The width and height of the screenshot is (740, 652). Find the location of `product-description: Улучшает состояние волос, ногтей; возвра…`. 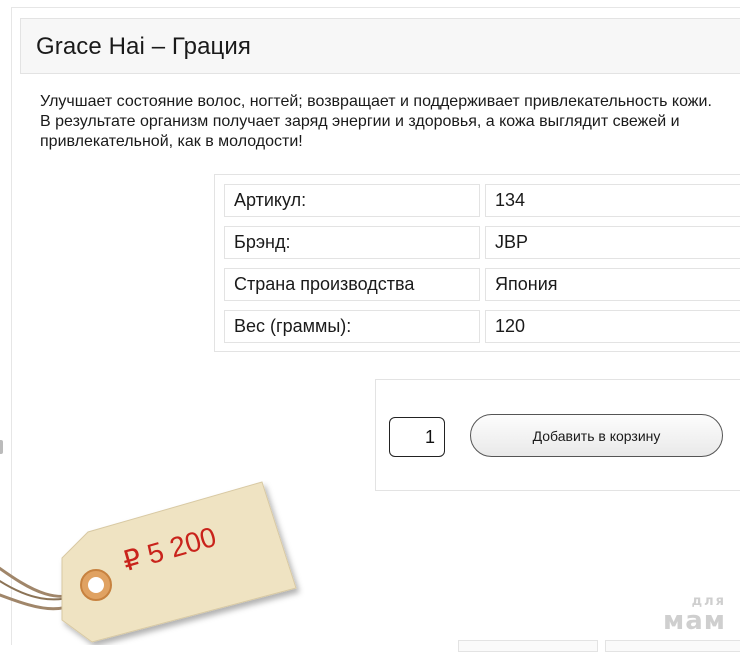

product-description: Улучшает состояние волос, ногтей; возвра… is located at coordinates (376, 121).